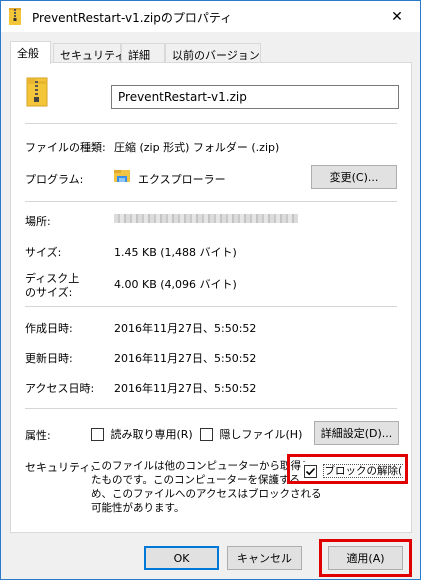 Image resolution: width=421 pixels, height=580 pixels. What do you see at coordinates (65, 147) in the screenshot?
I see `type-label: ファイルの種類:` at bounding box center [65, 147].